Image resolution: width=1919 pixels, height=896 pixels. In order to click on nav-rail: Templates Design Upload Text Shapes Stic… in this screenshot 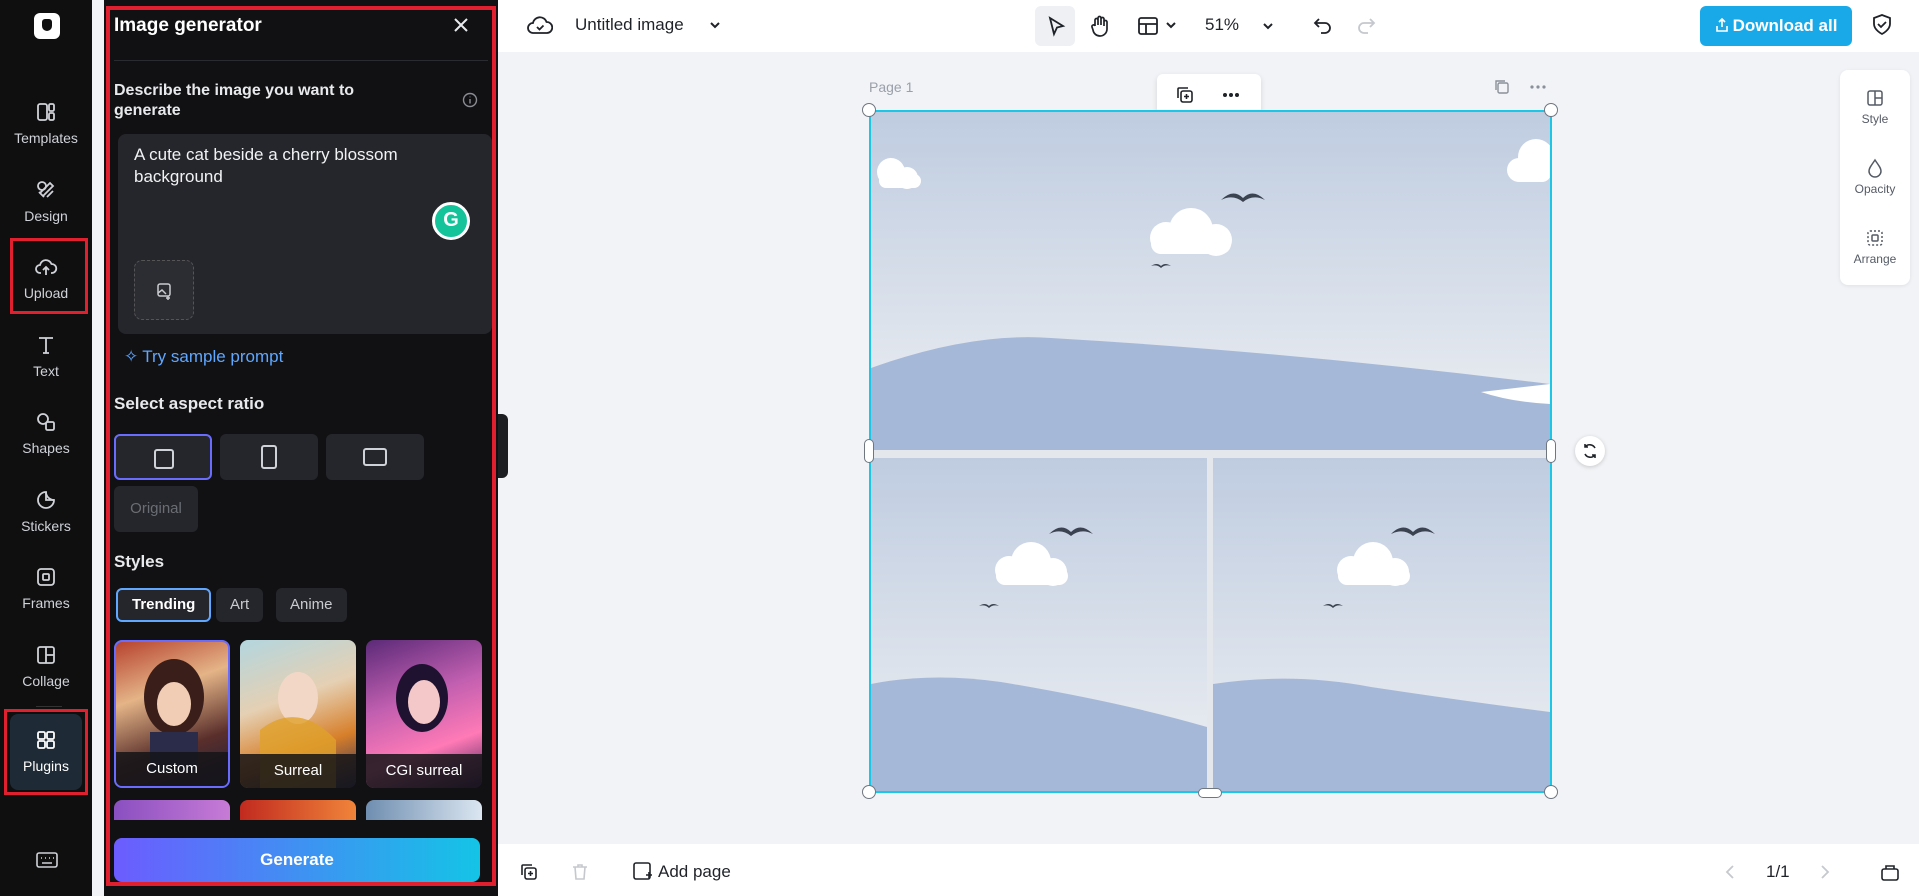, I will do `click(46, 448)`.